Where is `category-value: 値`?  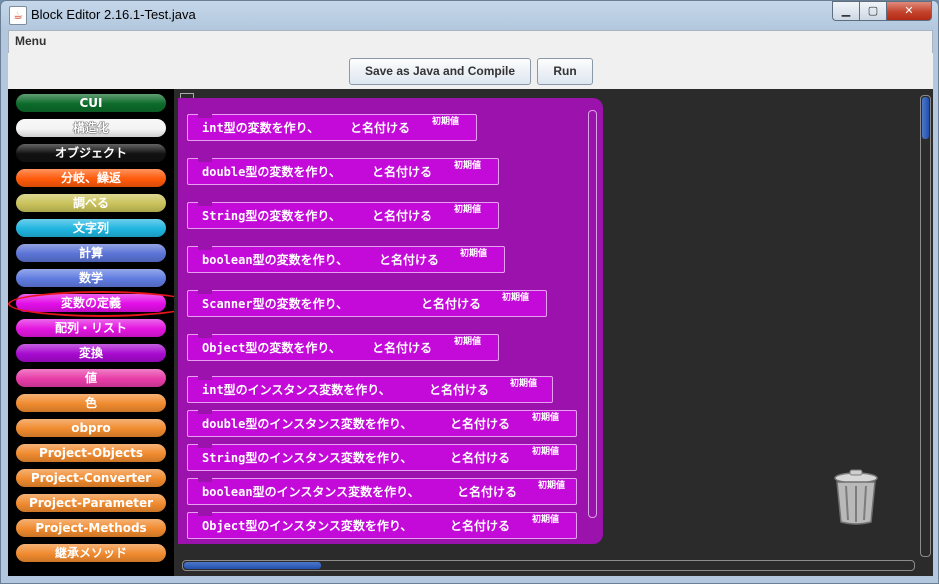 category-value: 値 is located at coordinates (91, 378).